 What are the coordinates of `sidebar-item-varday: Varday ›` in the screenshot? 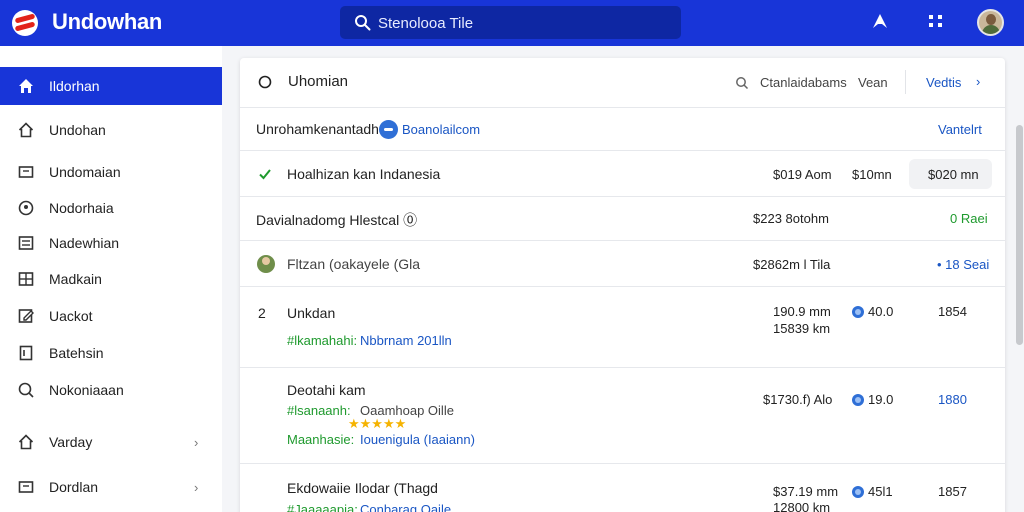 It's located at (111, 442).